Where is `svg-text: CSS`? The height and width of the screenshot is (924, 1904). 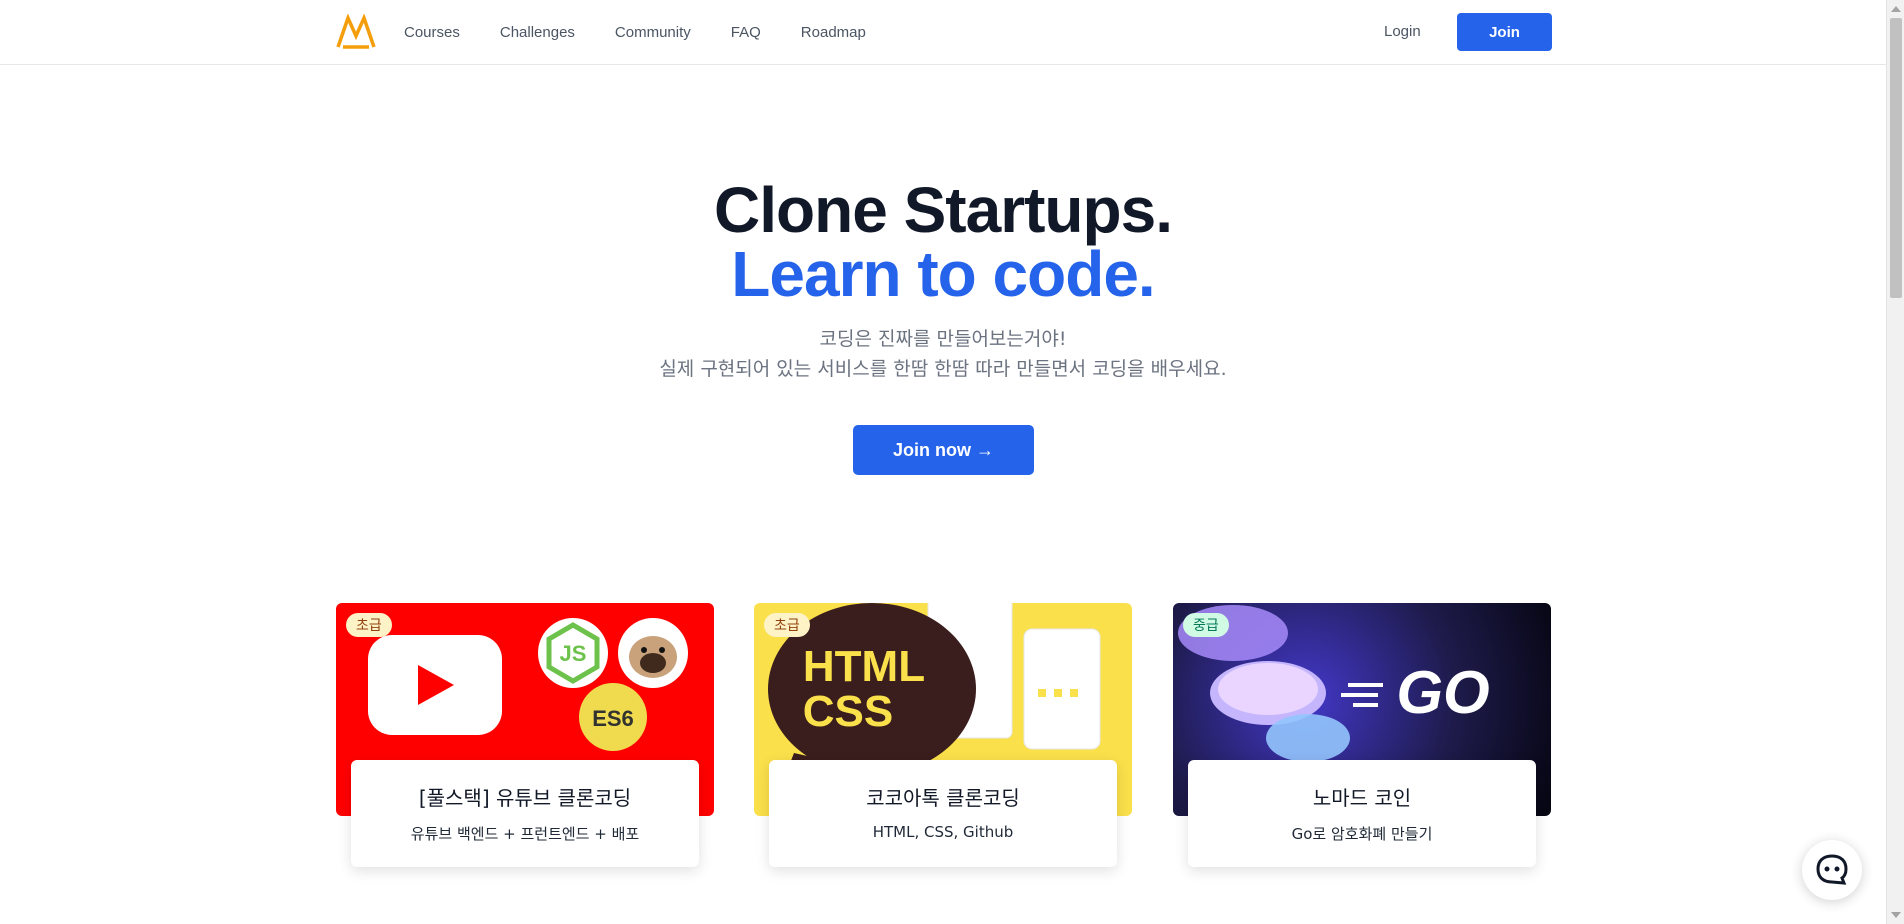 svg-text: CSS is located at coordinates (848, 711).